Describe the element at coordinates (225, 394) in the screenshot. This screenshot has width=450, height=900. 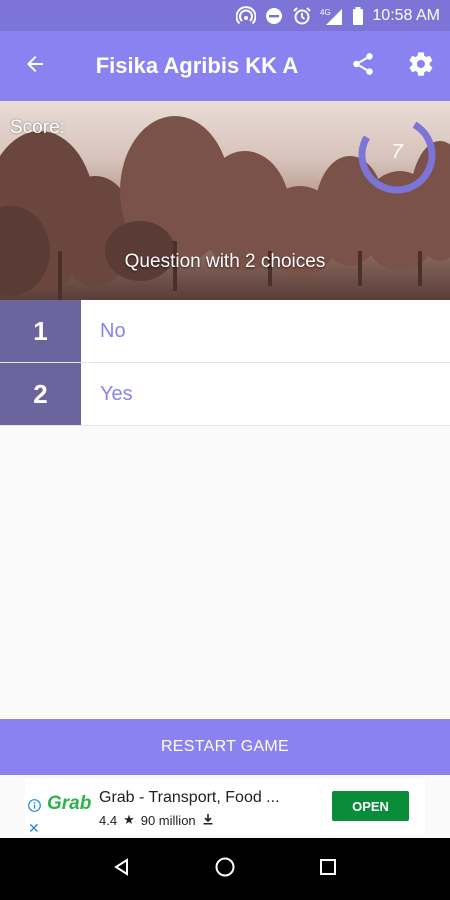
I see `choice-item: 2 Yes` at that location.